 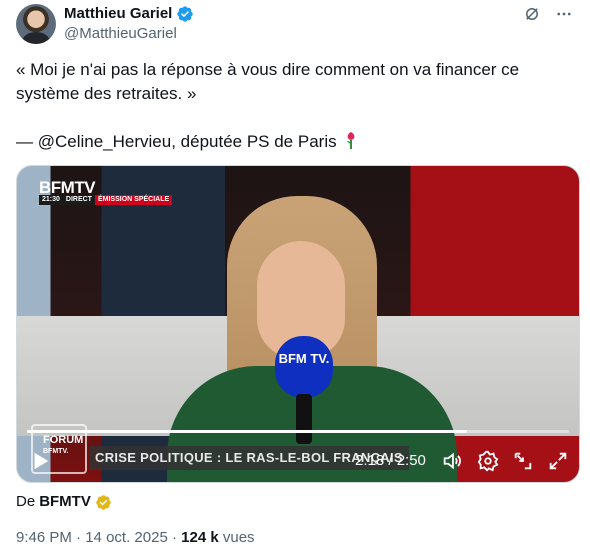 I want to click on source-line: De BFMTV, so click(x=64, y=502).